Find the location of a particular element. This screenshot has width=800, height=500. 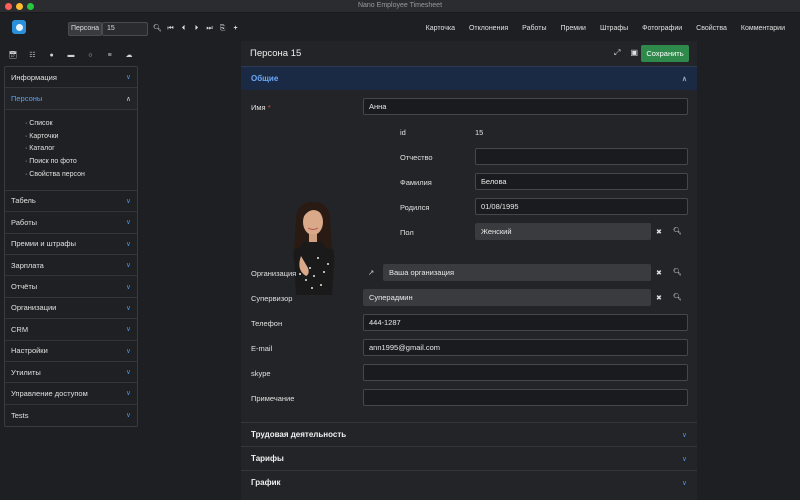

section-general-header: Общие ∧ is located at coordinates (469, 78).